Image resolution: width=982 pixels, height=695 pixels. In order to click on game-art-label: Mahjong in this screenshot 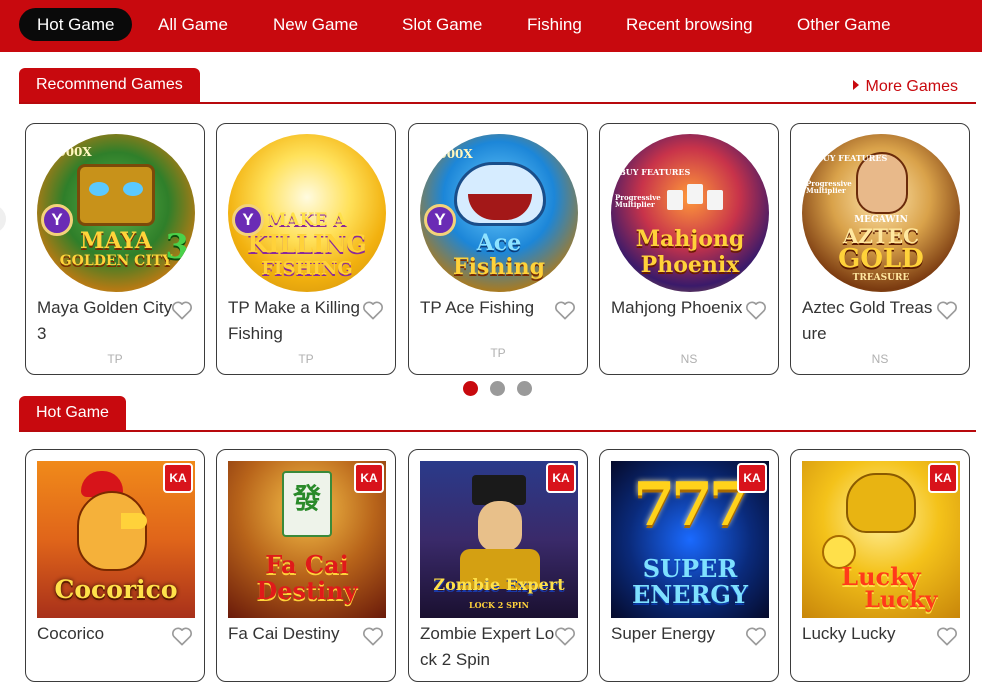, I will do `click(690, 239)`.